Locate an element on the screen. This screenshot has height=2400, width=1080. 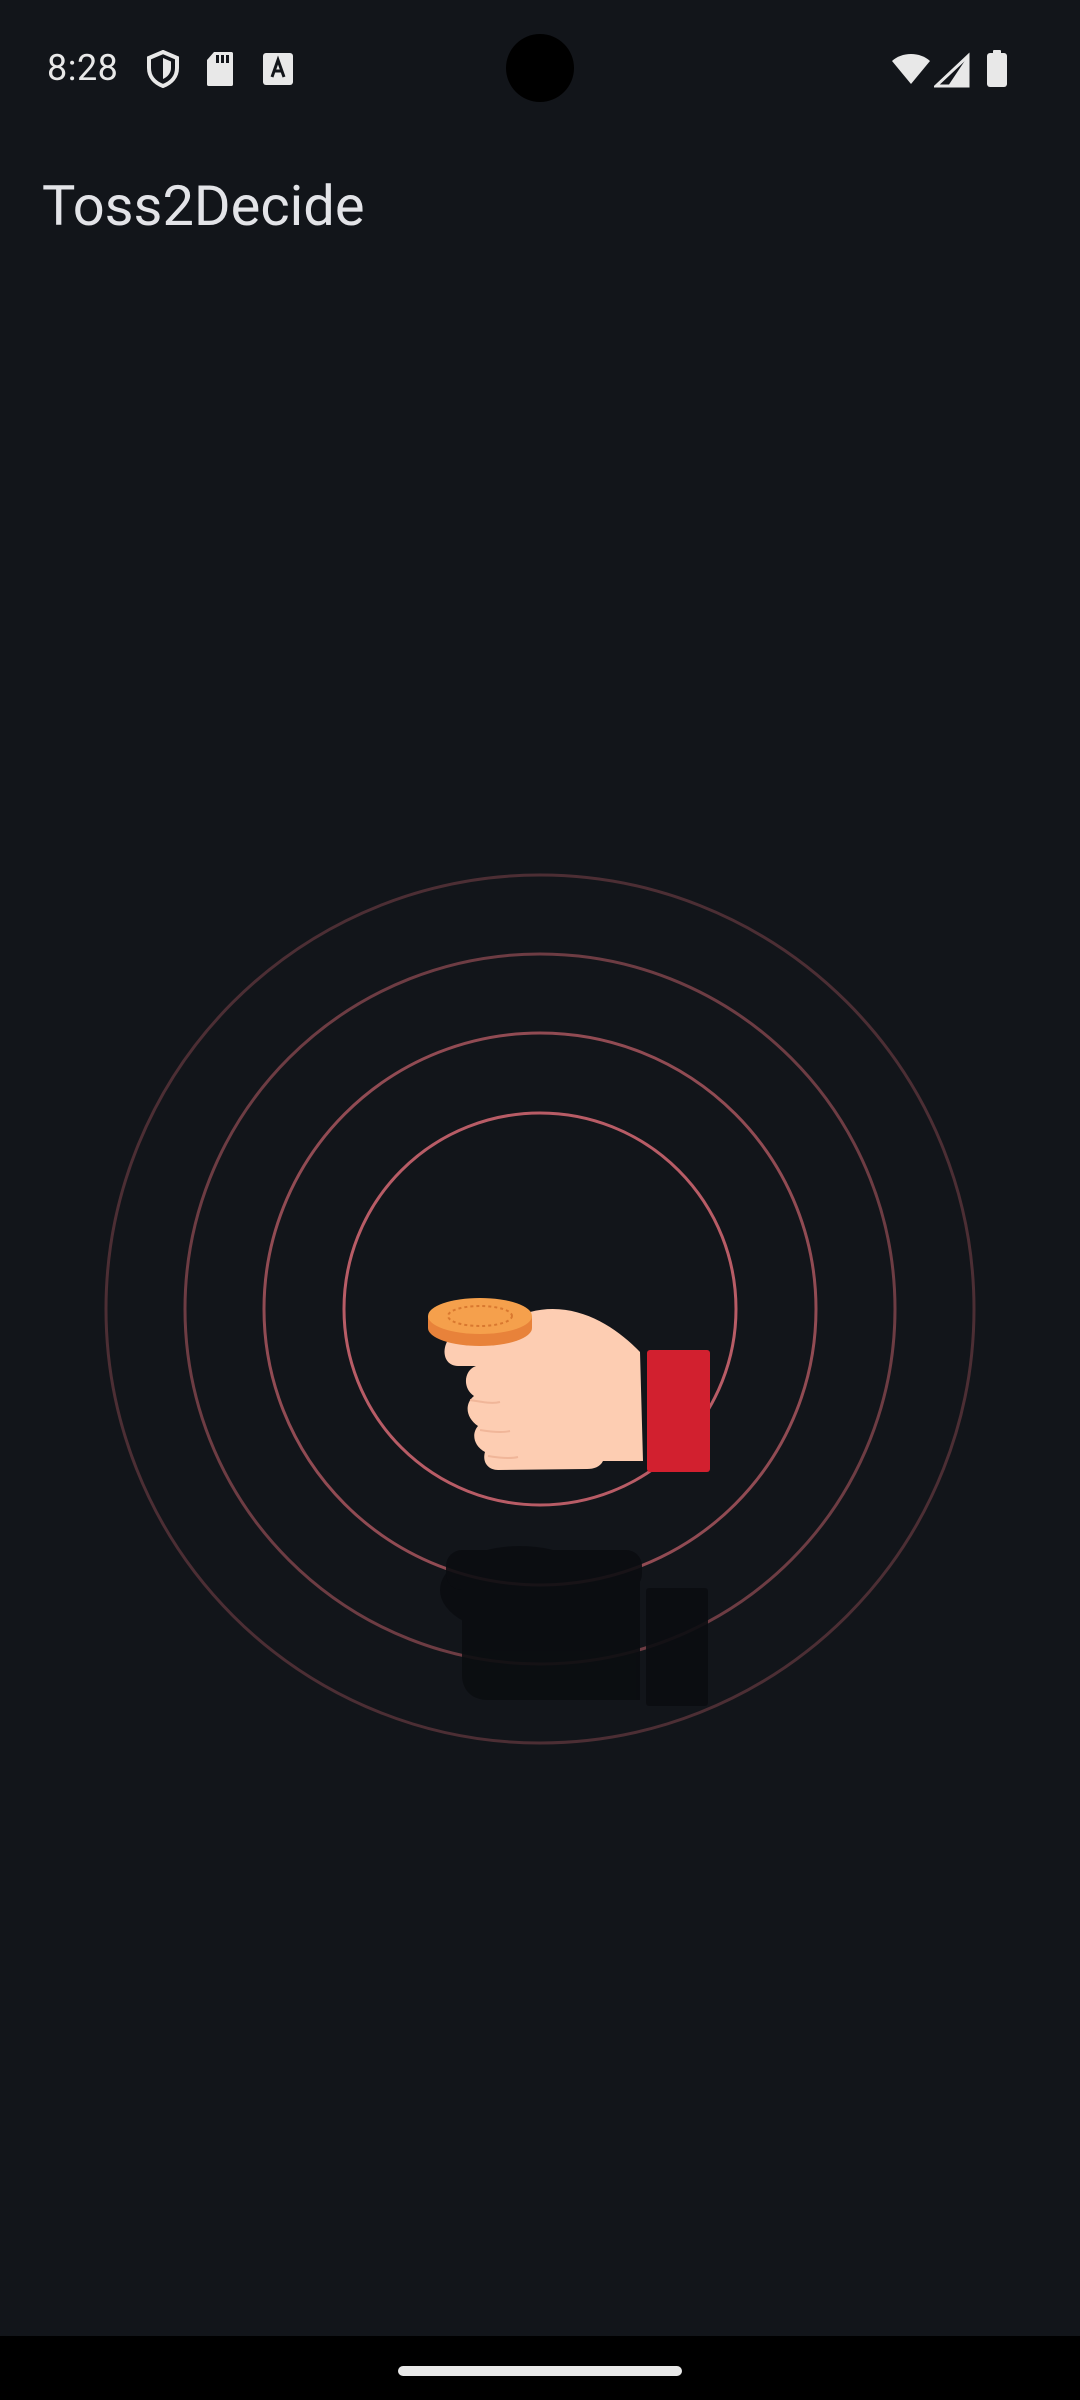
status-bar: 8:28 is located at coordinates (540, 70).